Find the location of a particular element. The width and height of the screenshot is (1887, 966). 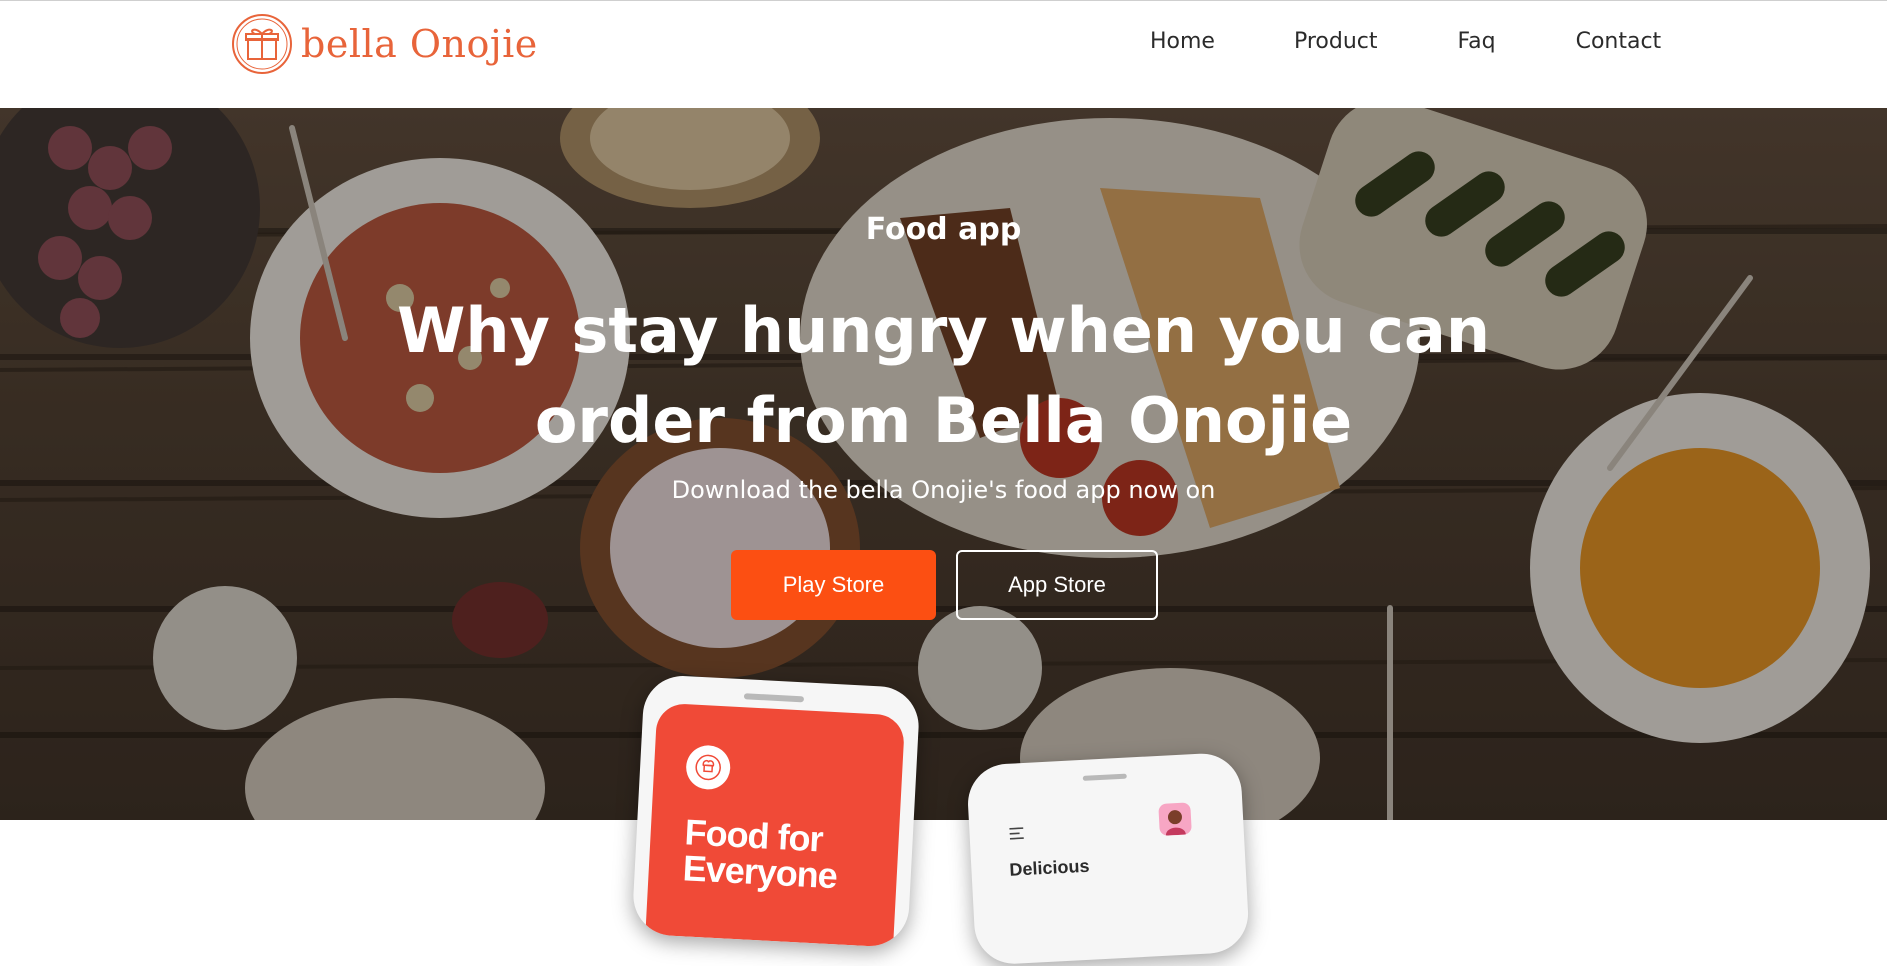

phone-splash-screen: Food for Everyone is located at coordinates (775, 825).